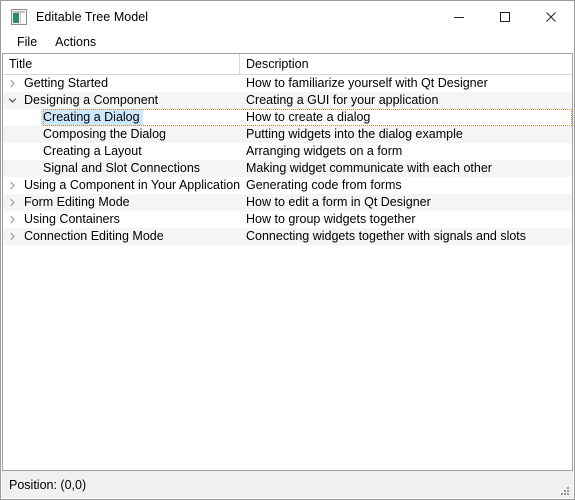  I want to click on tree-row-title-cell: Designing a Component, so click(121, 100).